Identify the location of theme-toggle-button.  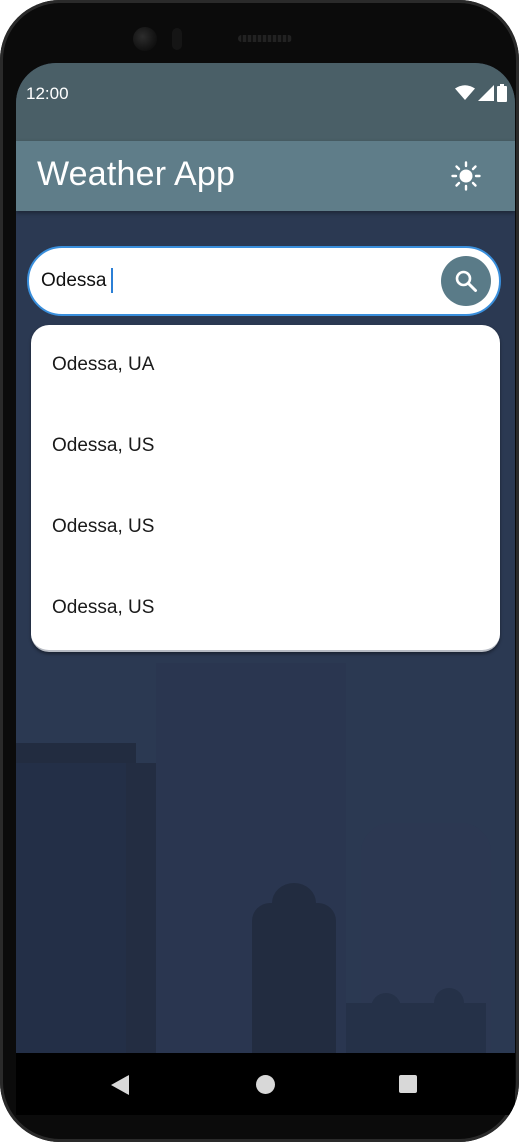
(466, 176).